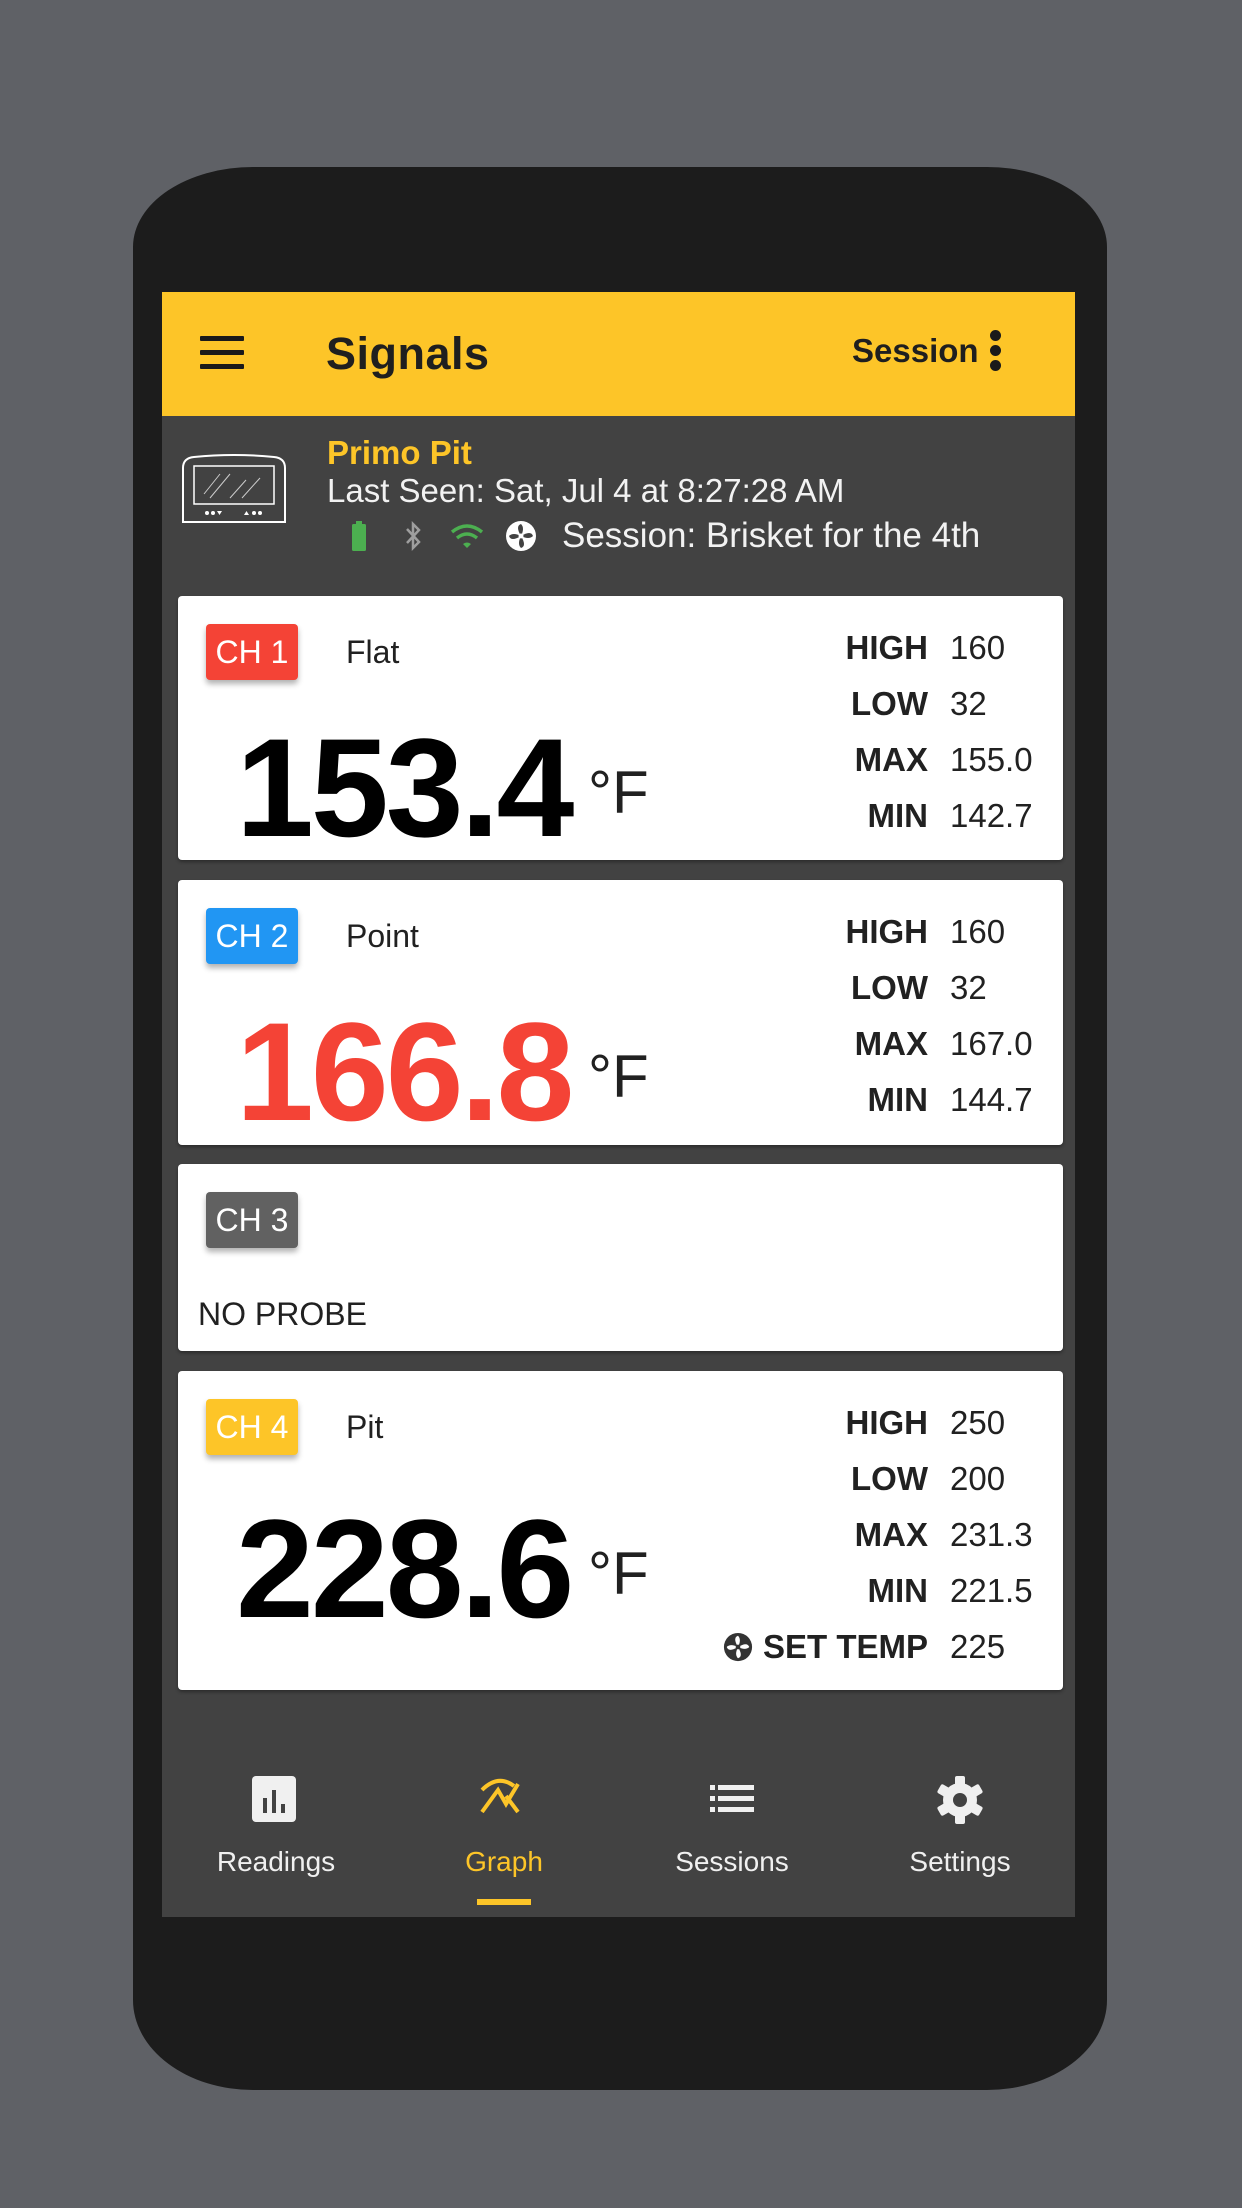 The width and height of the screenshot is (1242, 2208). Describe the element at coordinates (991, 1043) in the screenshot. I see `stat-value: 167.0` at that location.